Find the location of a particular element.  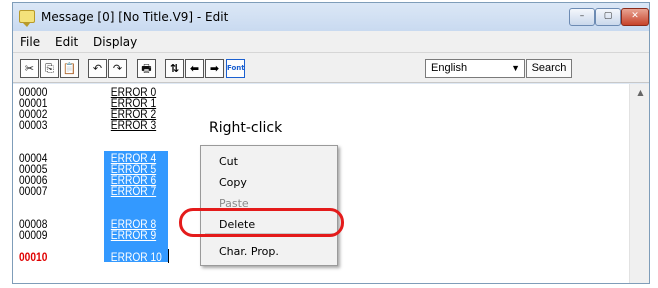

delete-highlight-oval is located at coordinates (261, 222).